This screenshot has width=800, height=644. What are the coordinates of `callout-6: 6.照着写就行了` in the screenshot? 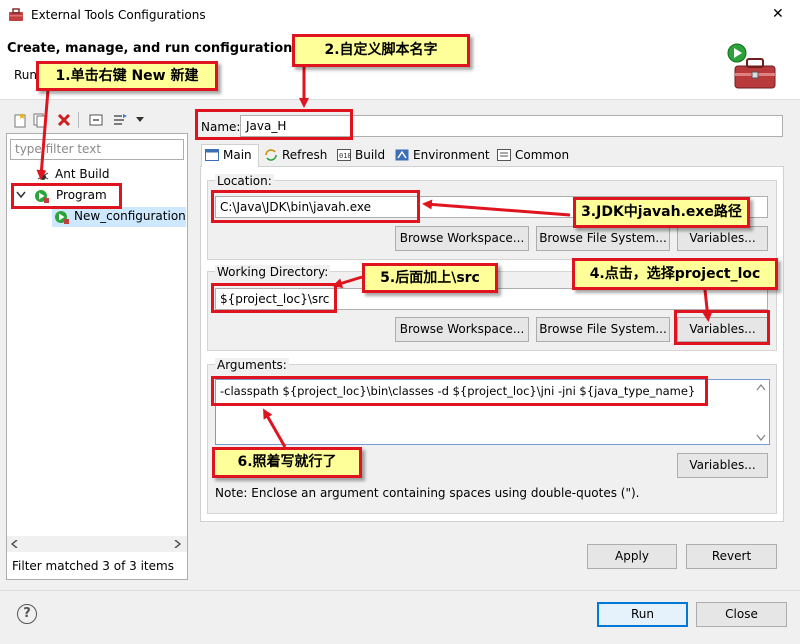 It's located at (287, 462).